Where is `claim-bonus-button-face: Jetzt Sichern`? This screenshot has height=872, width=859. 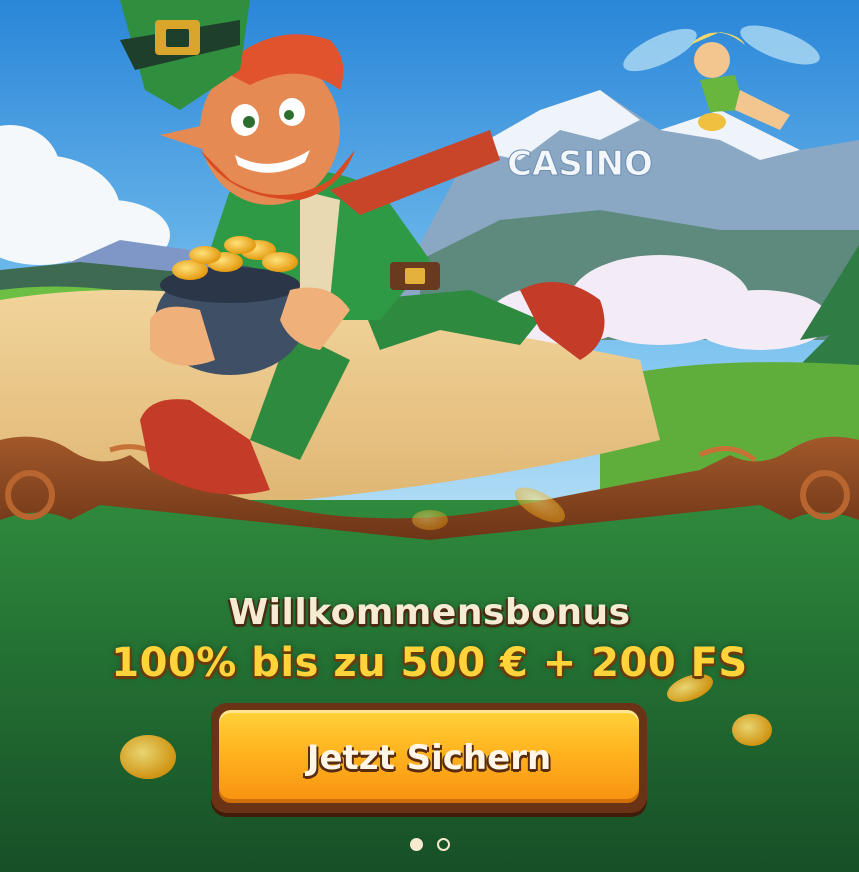 claim-bonus-button-face: Jetzt Sichern is located at coordinates (429, 756).